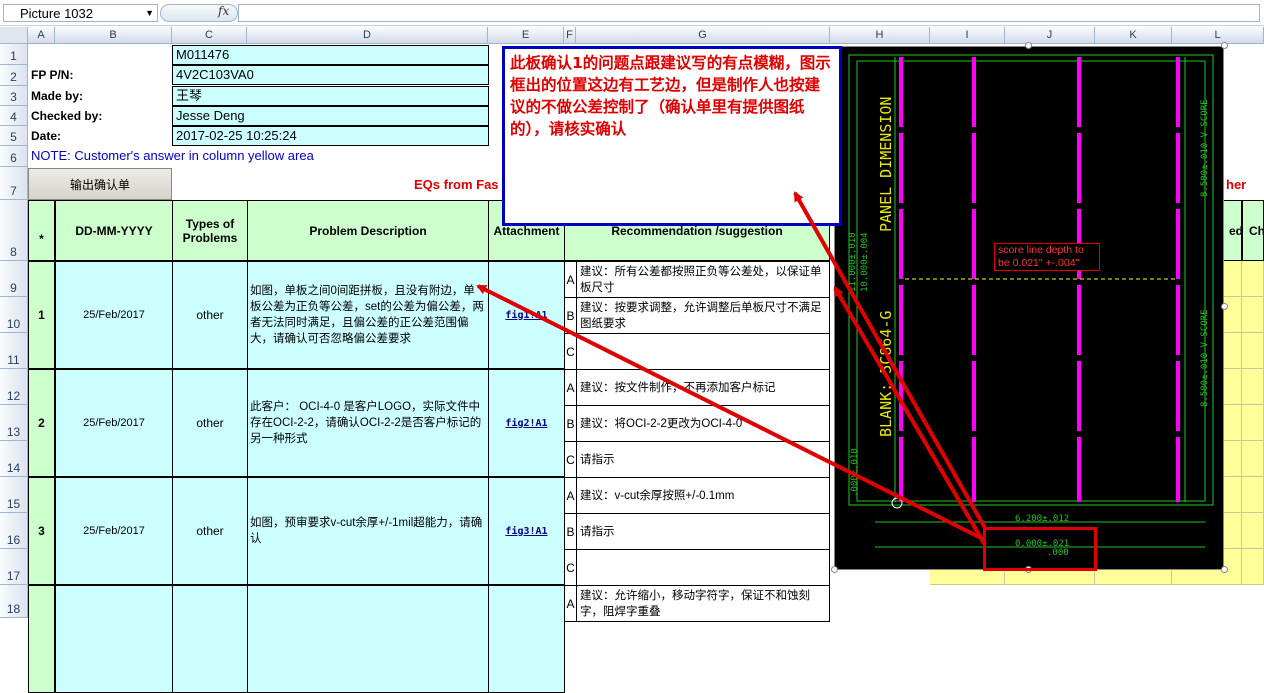 This screenshot has width=1264, height=693. Describe the element at coordinates (114, 639) in the screenshot. I see `problem-date` at that location.